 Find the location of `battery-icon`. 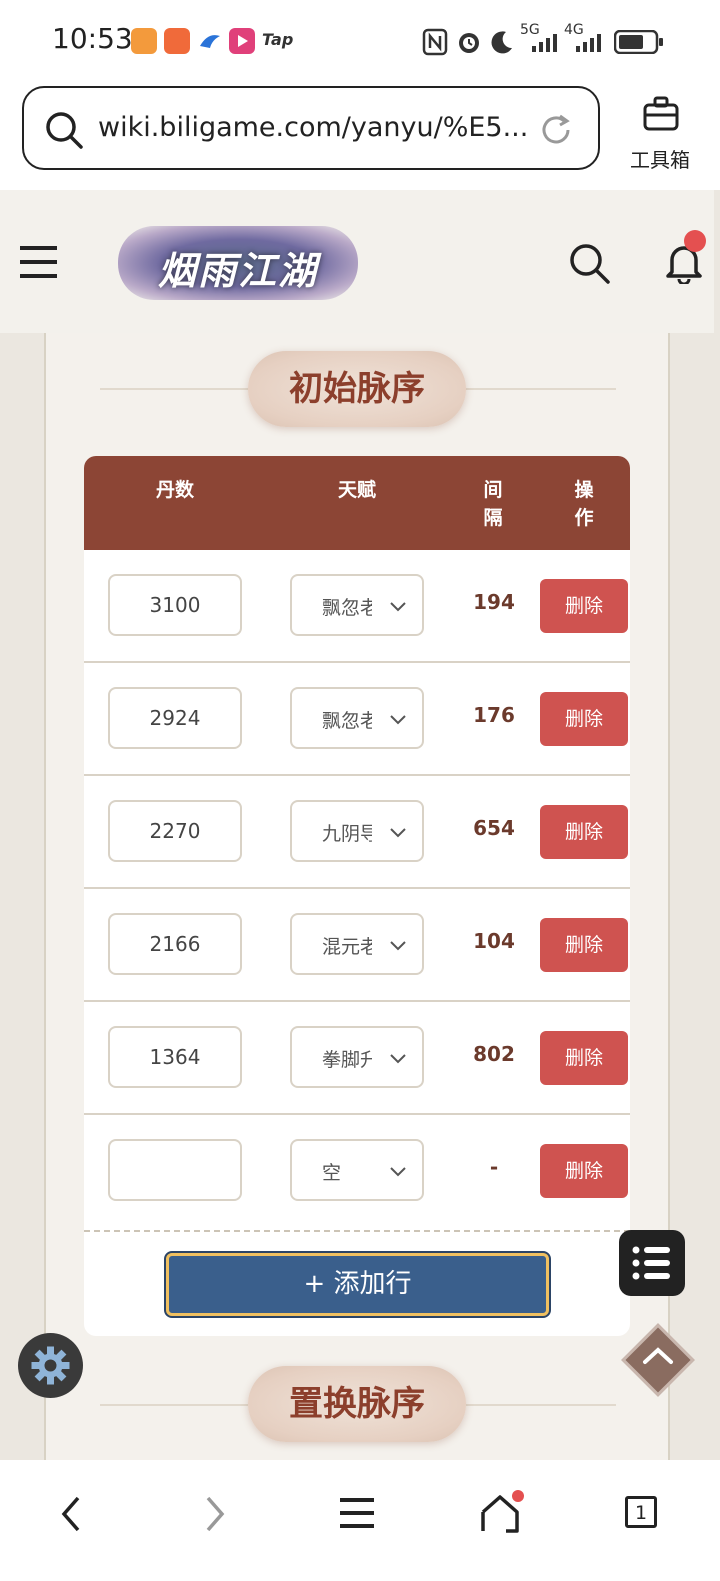

battery-icon is located at coordinates (638, 43).